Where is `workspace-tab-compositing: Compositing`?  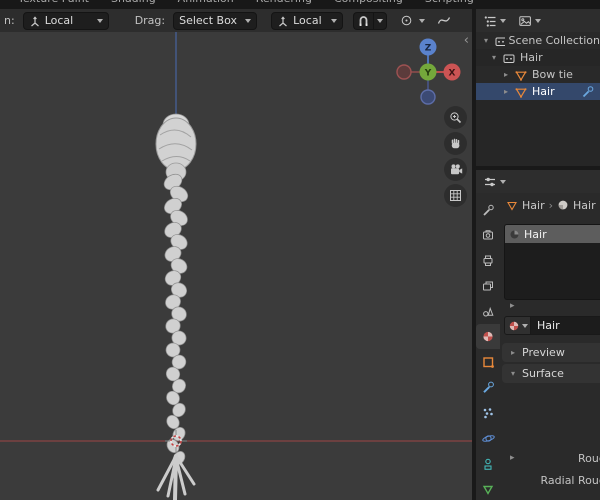 workspace-tab-compositing: Compositing is located at coordinates (368, 2).